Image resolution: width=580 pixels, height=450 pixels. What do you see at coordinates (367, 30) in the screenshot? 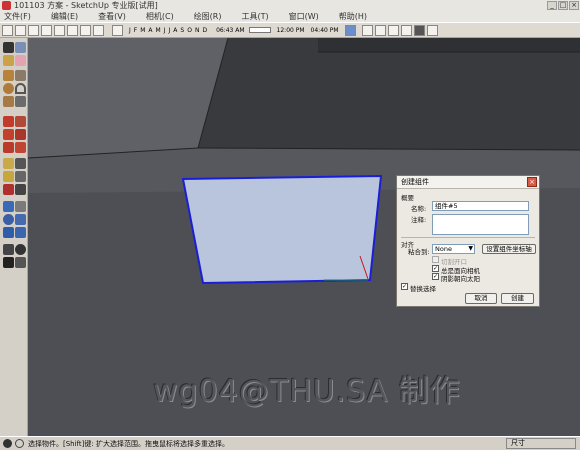
I see `xray-style-icon` at bounding box center [367, 30].